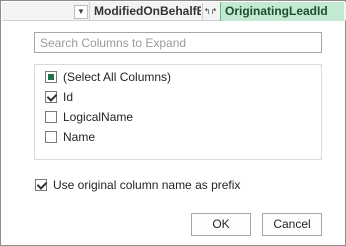 The width and height of the screenshot is (346, 246). Describe the element at coordinates (210, 11) in the screenshot. I see `expand-column-icon: ↰↱` at that location.